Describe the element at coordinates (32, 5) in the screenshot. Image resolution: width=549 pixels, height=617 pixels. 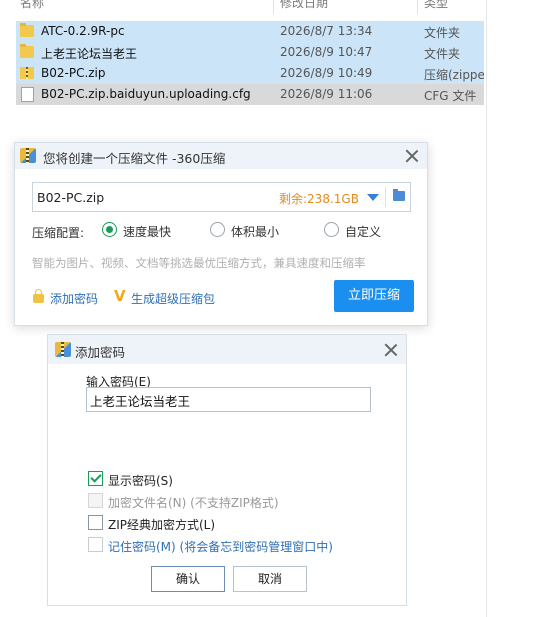
I see `column-name-header: 名称` at that location.